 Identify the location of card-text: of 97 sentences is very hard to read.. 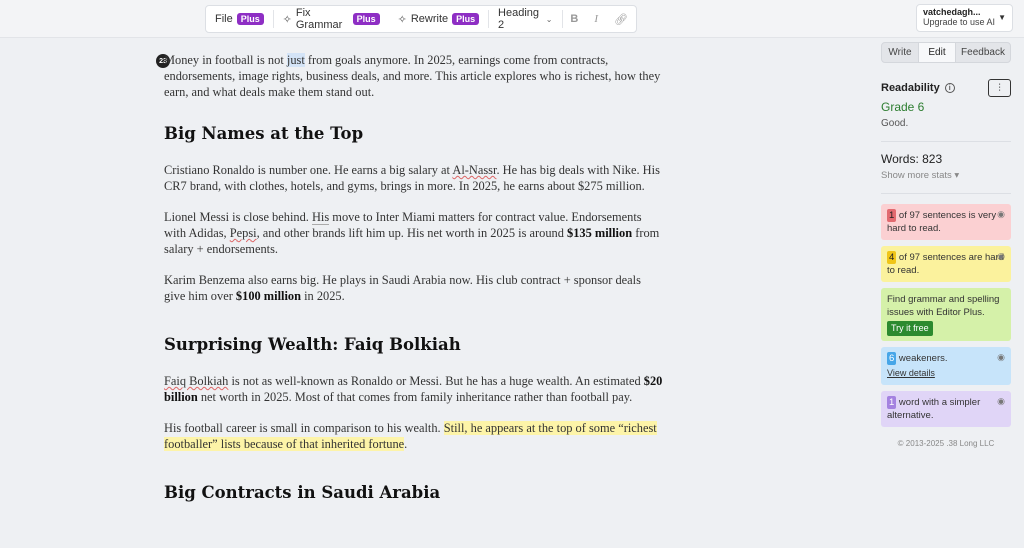
(942, 222).